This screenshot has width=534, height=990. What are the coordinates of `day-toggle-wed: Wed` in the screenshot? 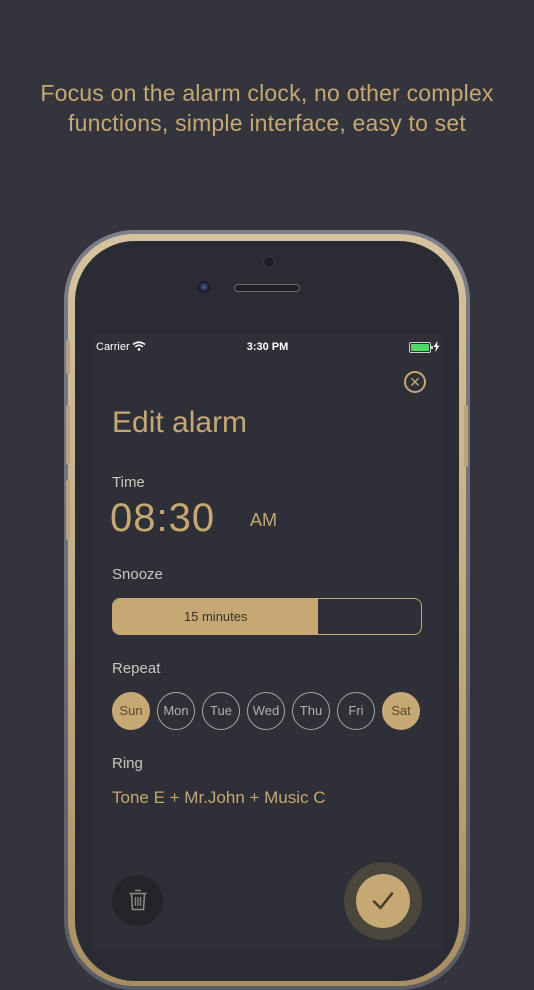 It's located at (266, 711).